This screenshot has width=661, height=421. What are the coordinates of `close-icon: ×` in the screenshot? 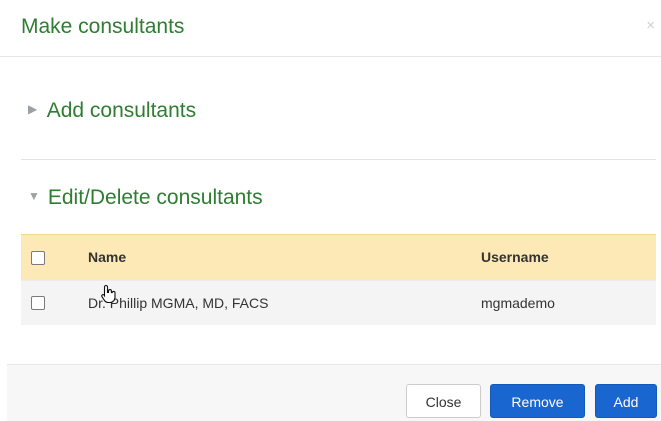 It's located at (650, 26).